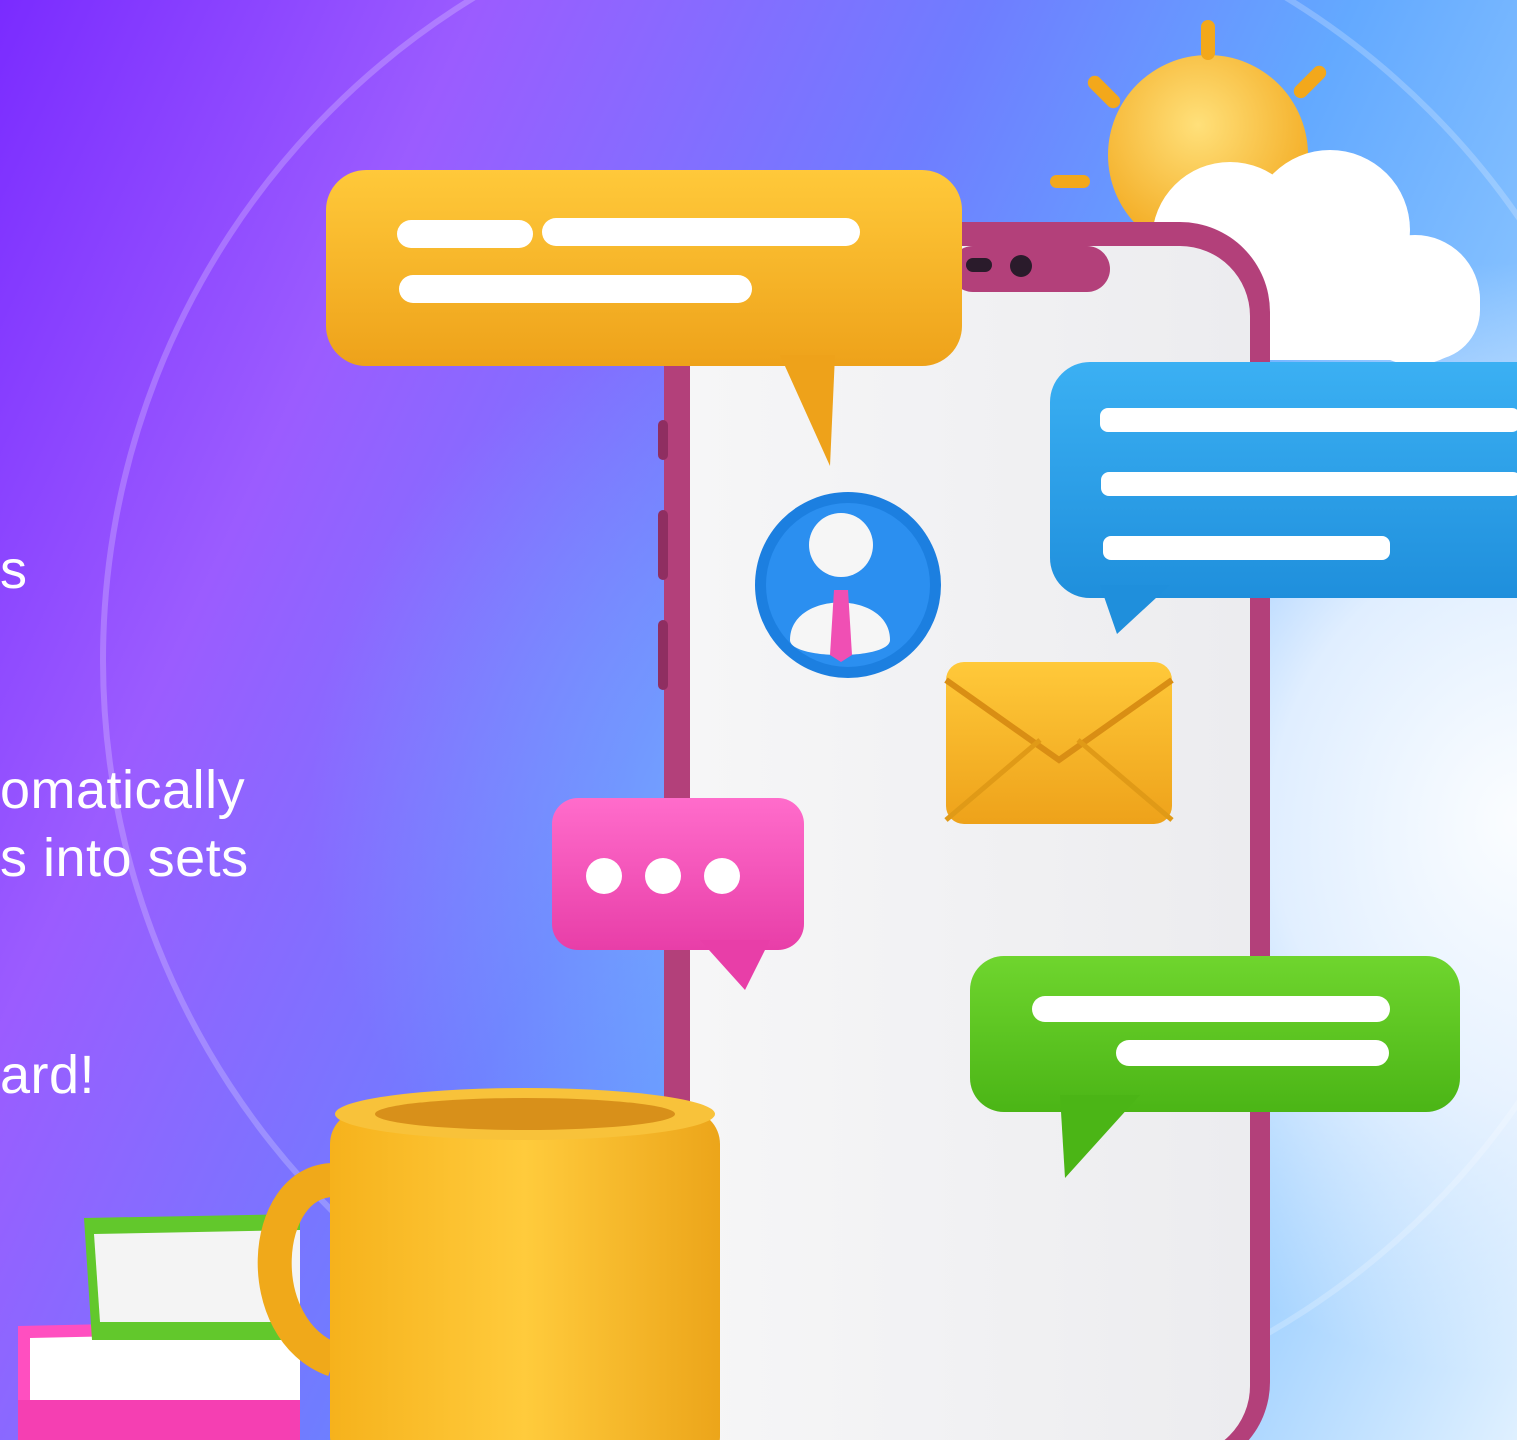  Describe the element at coordinates (1059, 743) in the screenshot. I see `envelope-icon` at that location.